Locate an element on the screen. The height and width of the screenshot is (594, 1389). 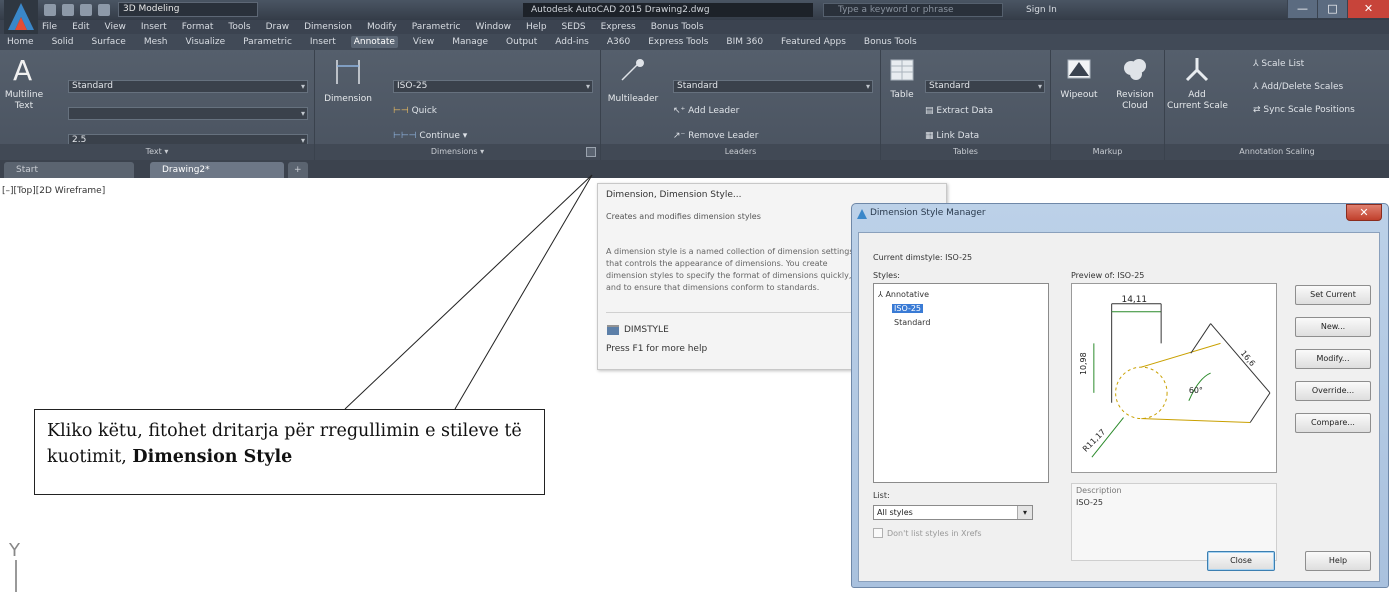
multileader-button: Multileader is located at coordinates (633, 79).